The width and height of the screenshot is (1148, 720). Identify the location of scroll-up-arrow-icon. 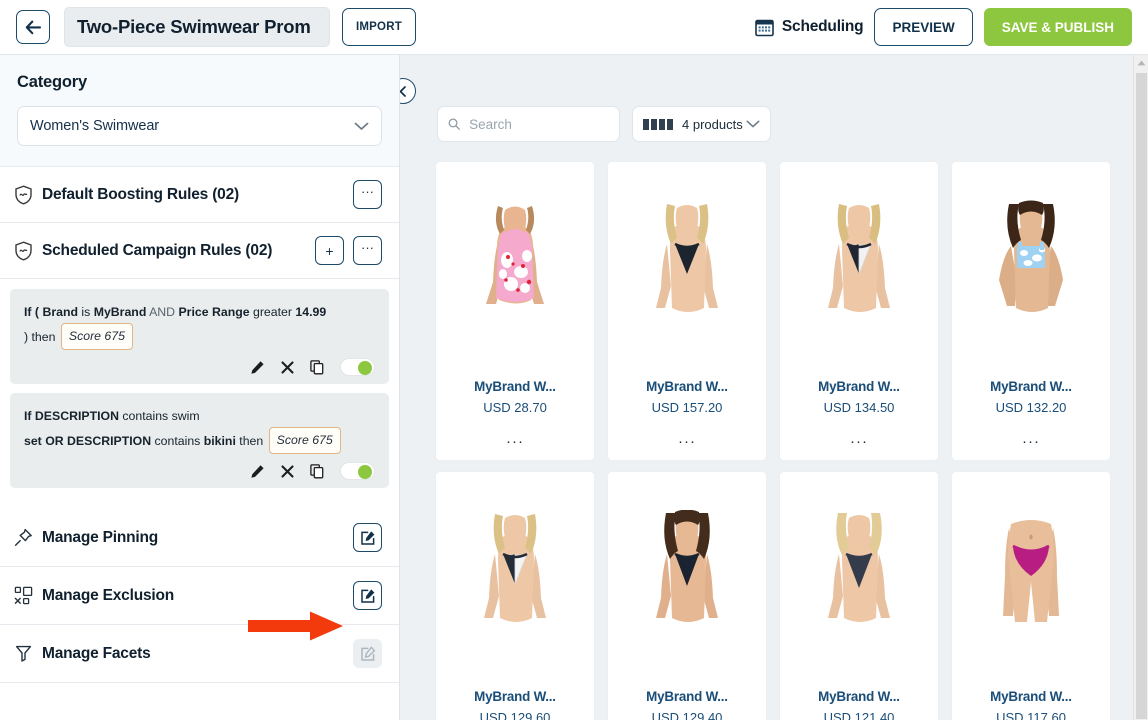
(1141, 63).